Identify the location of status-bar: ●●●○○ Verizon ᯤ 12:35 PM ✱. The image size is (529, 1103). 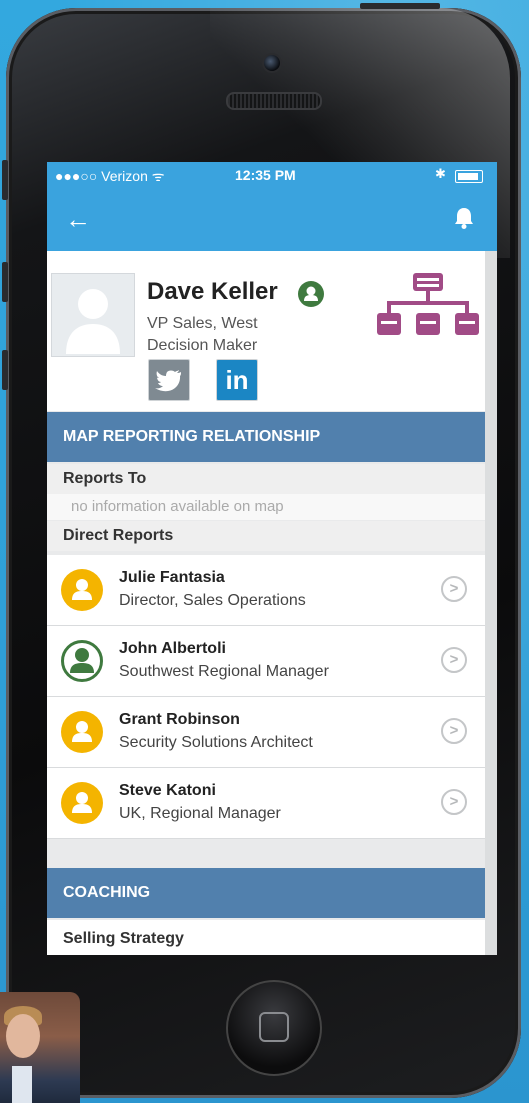
(272, 176).